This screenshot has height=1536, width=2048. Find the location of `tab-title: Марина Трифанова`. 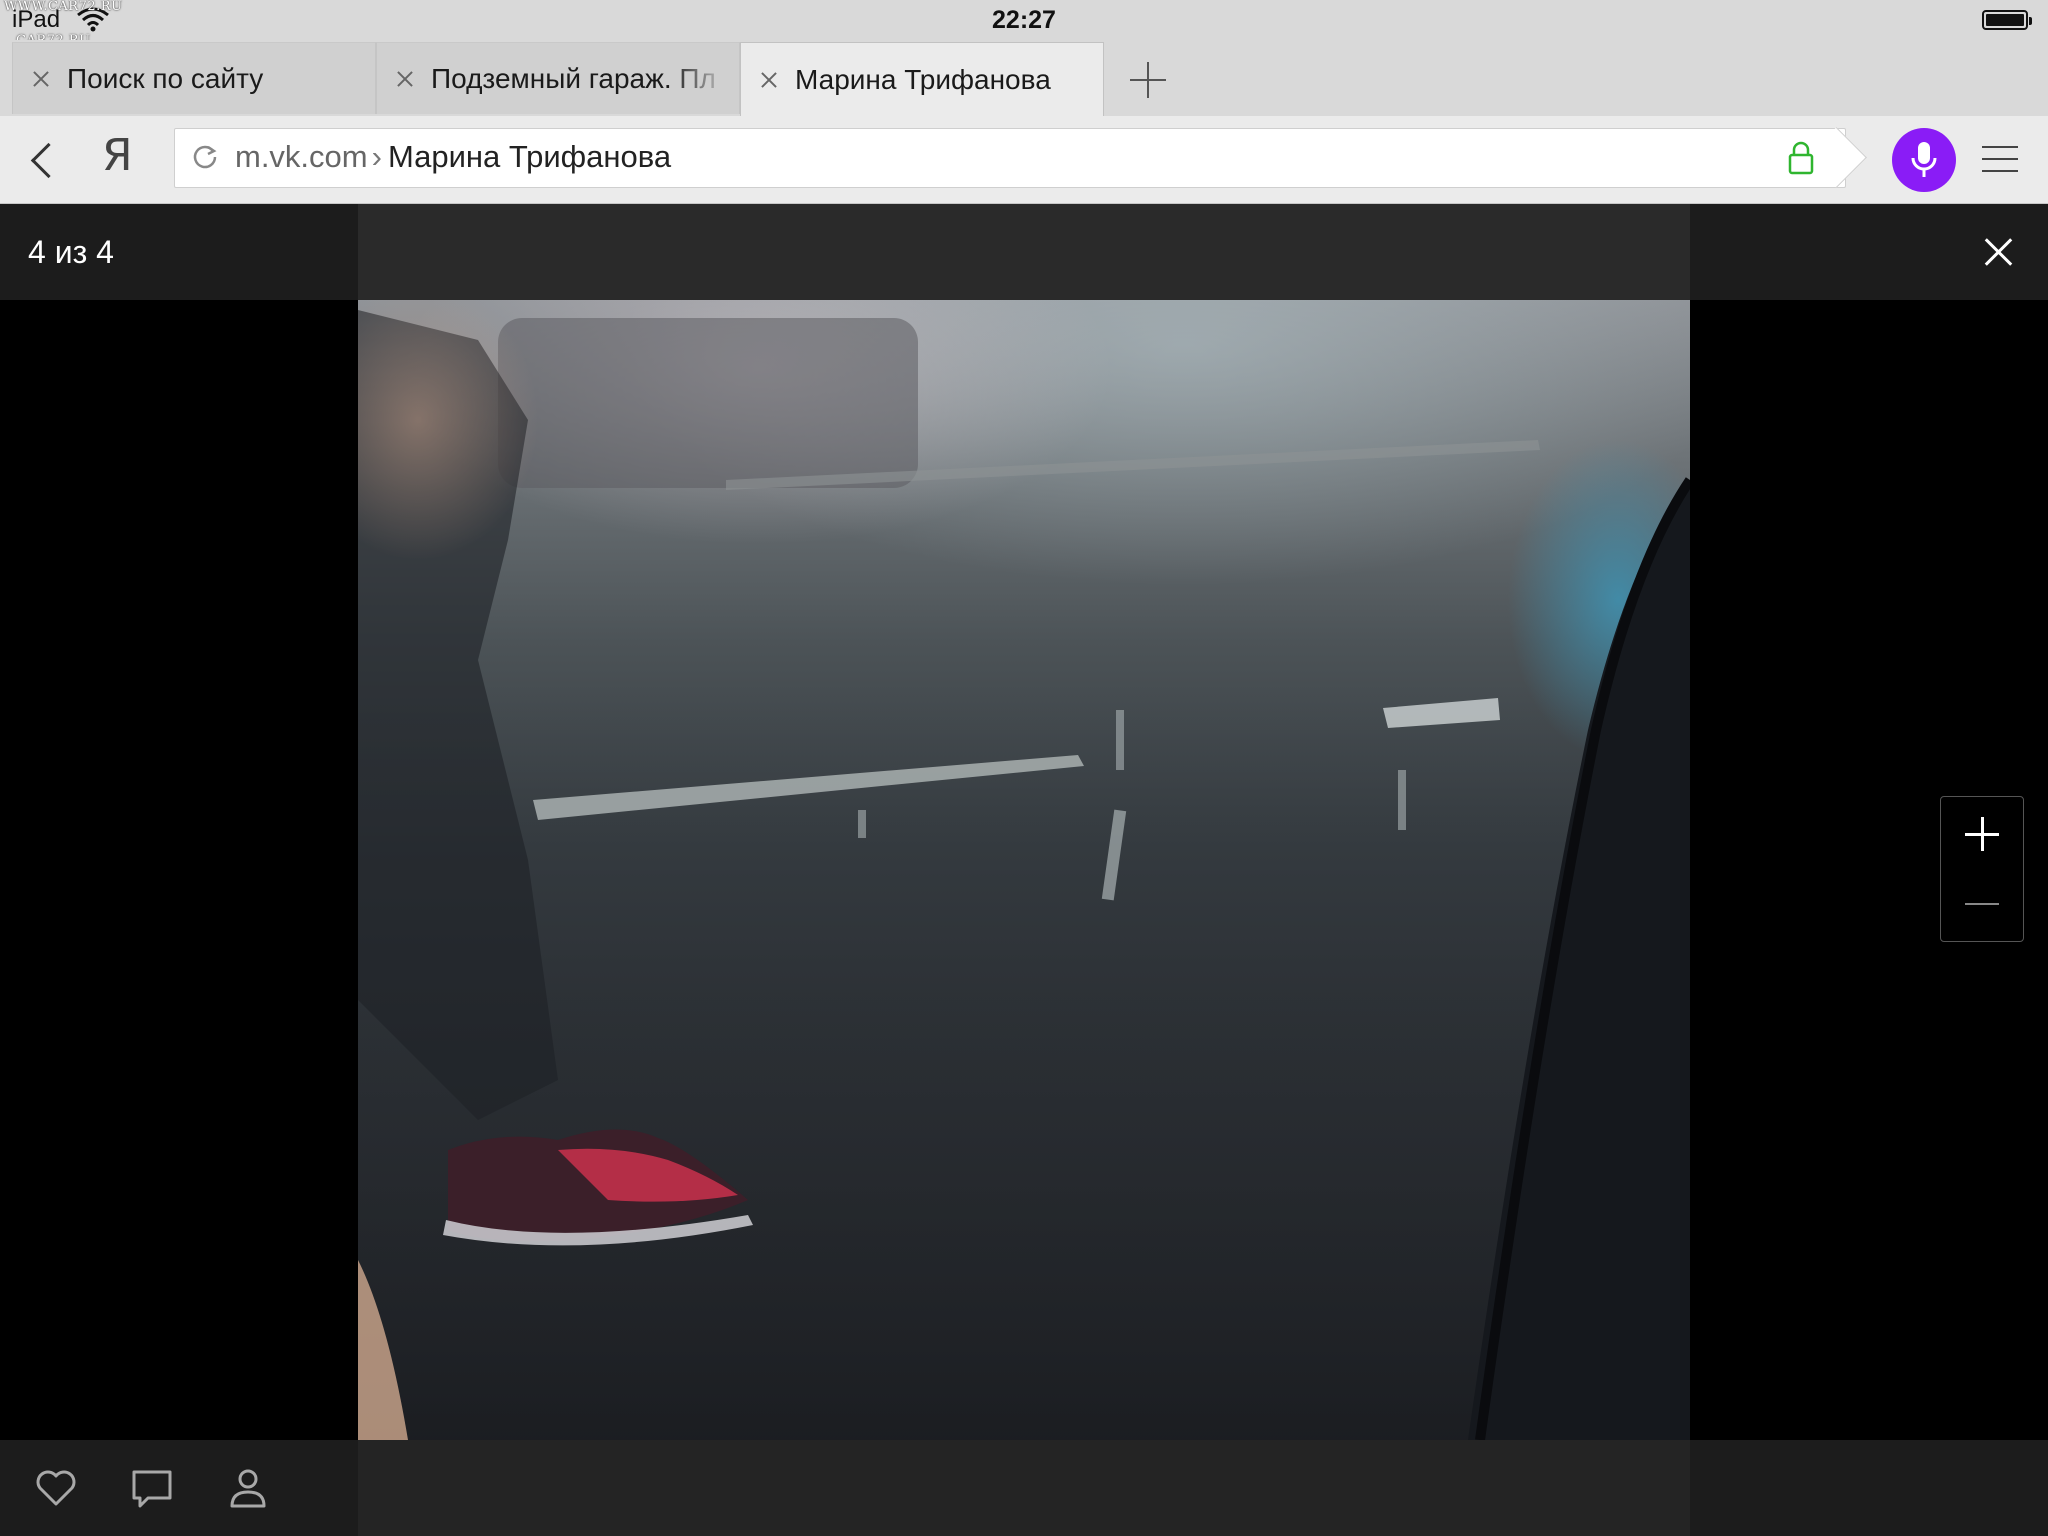

tab-title: Марина Трифанова is located at coordinates (923, 79).